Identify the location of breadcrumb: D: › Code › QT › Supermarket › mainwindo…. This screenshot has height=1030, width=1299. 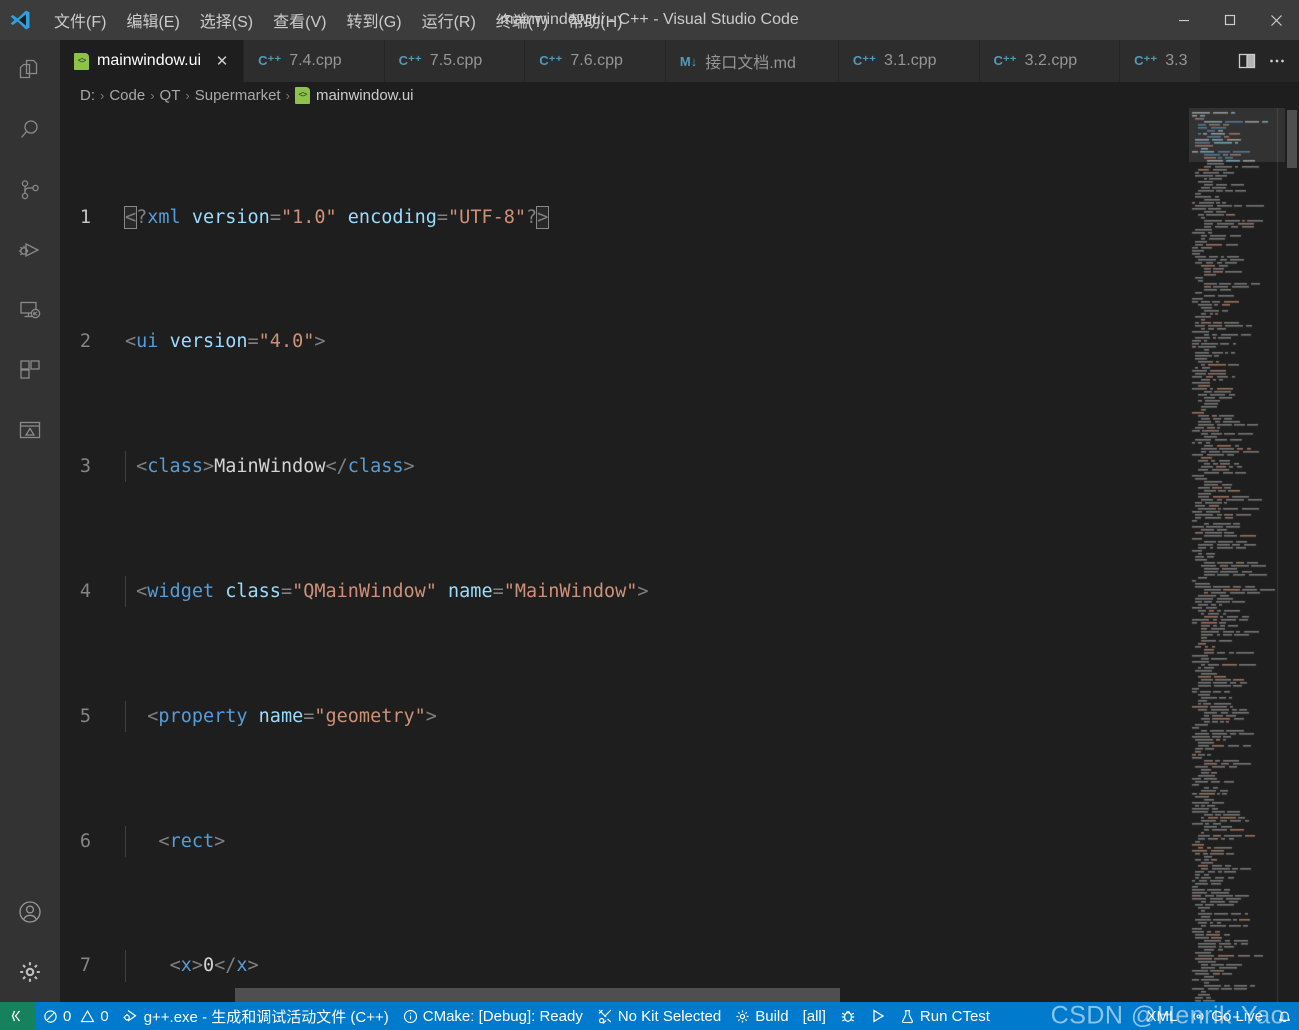
(679, 95).